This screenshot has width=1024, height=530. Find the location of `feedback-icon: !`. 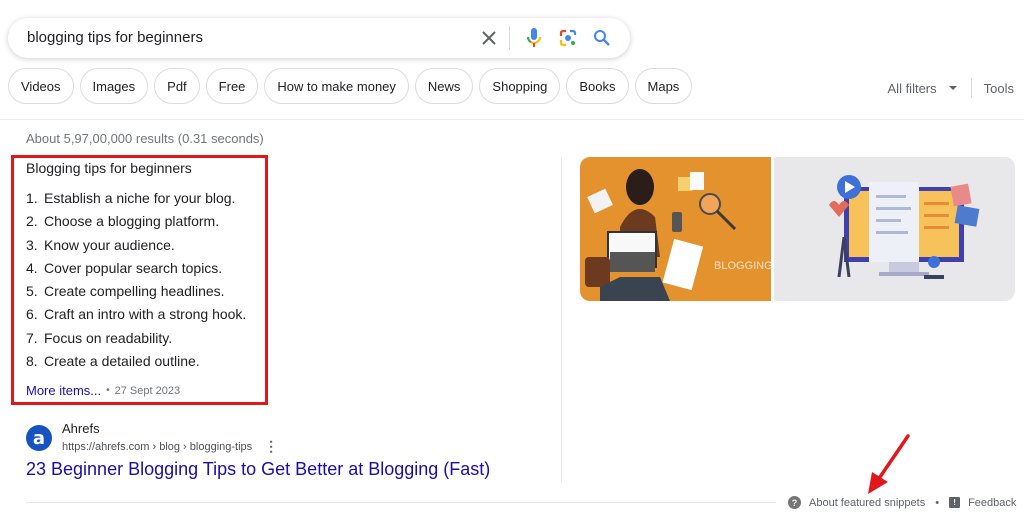

feedback-icon: ! is located at coordinates (955, 502).